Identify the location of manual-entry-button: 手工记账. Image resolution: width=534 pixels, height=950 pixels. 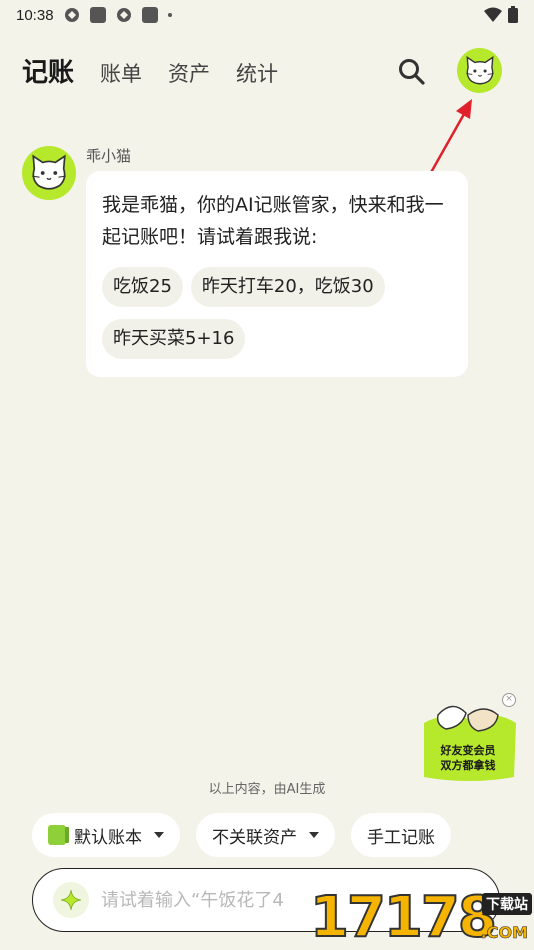
(401, 835).